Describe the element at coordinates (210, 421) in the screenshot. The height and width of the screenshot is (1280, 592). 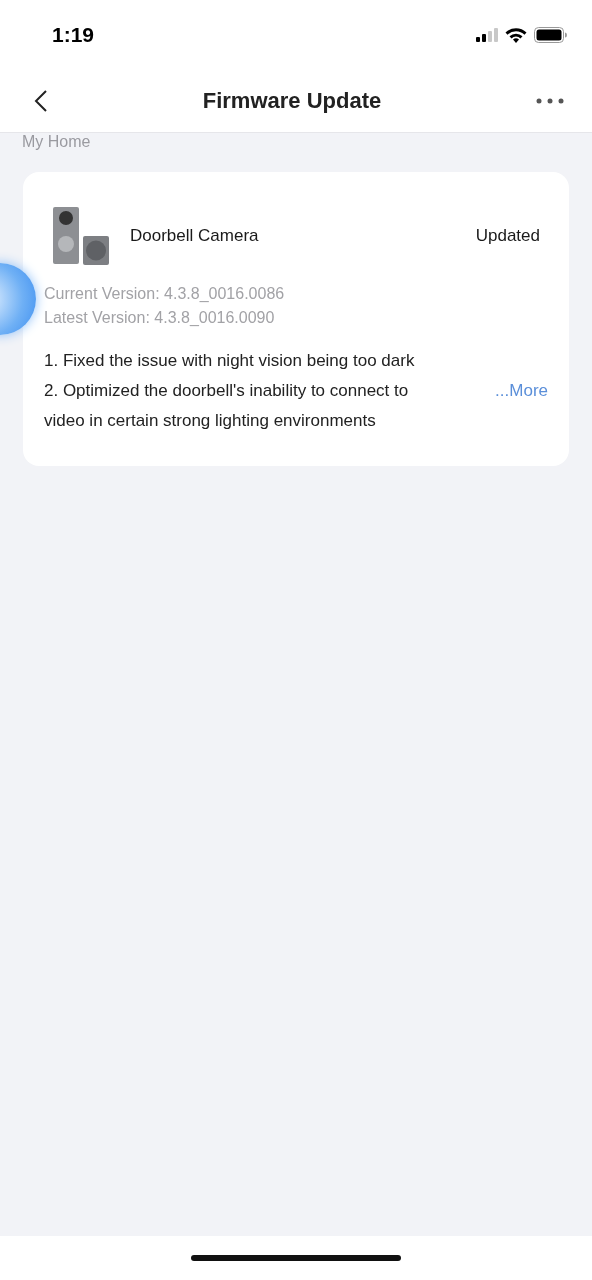
I see `release-note: video in certain strong lighting environments` at that location.